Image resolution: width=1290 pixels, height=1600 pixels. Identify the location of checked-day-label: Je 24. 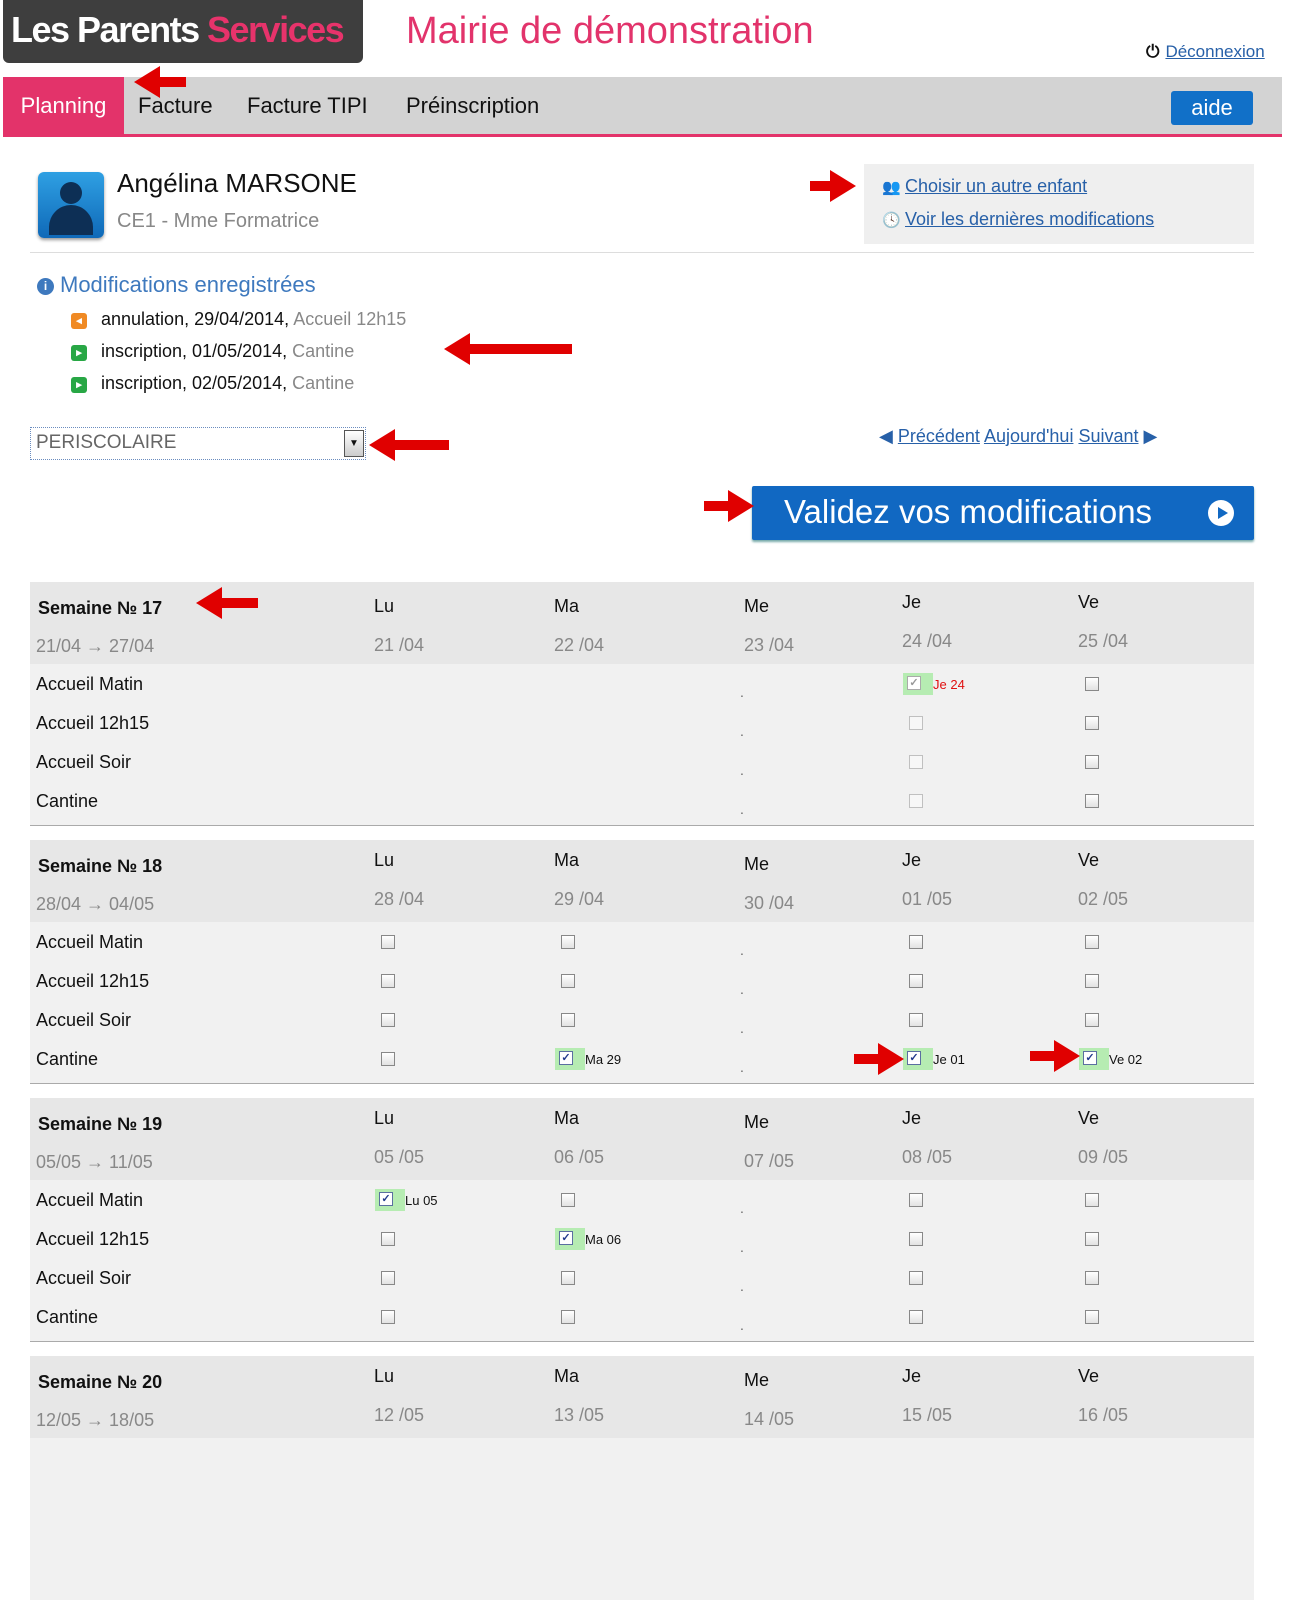
(949, 684).